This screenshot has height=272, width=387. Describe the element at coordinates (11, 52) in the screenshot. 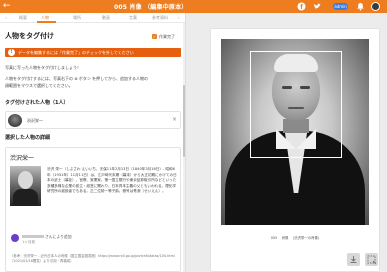

I see `info-icon: !` at that location.